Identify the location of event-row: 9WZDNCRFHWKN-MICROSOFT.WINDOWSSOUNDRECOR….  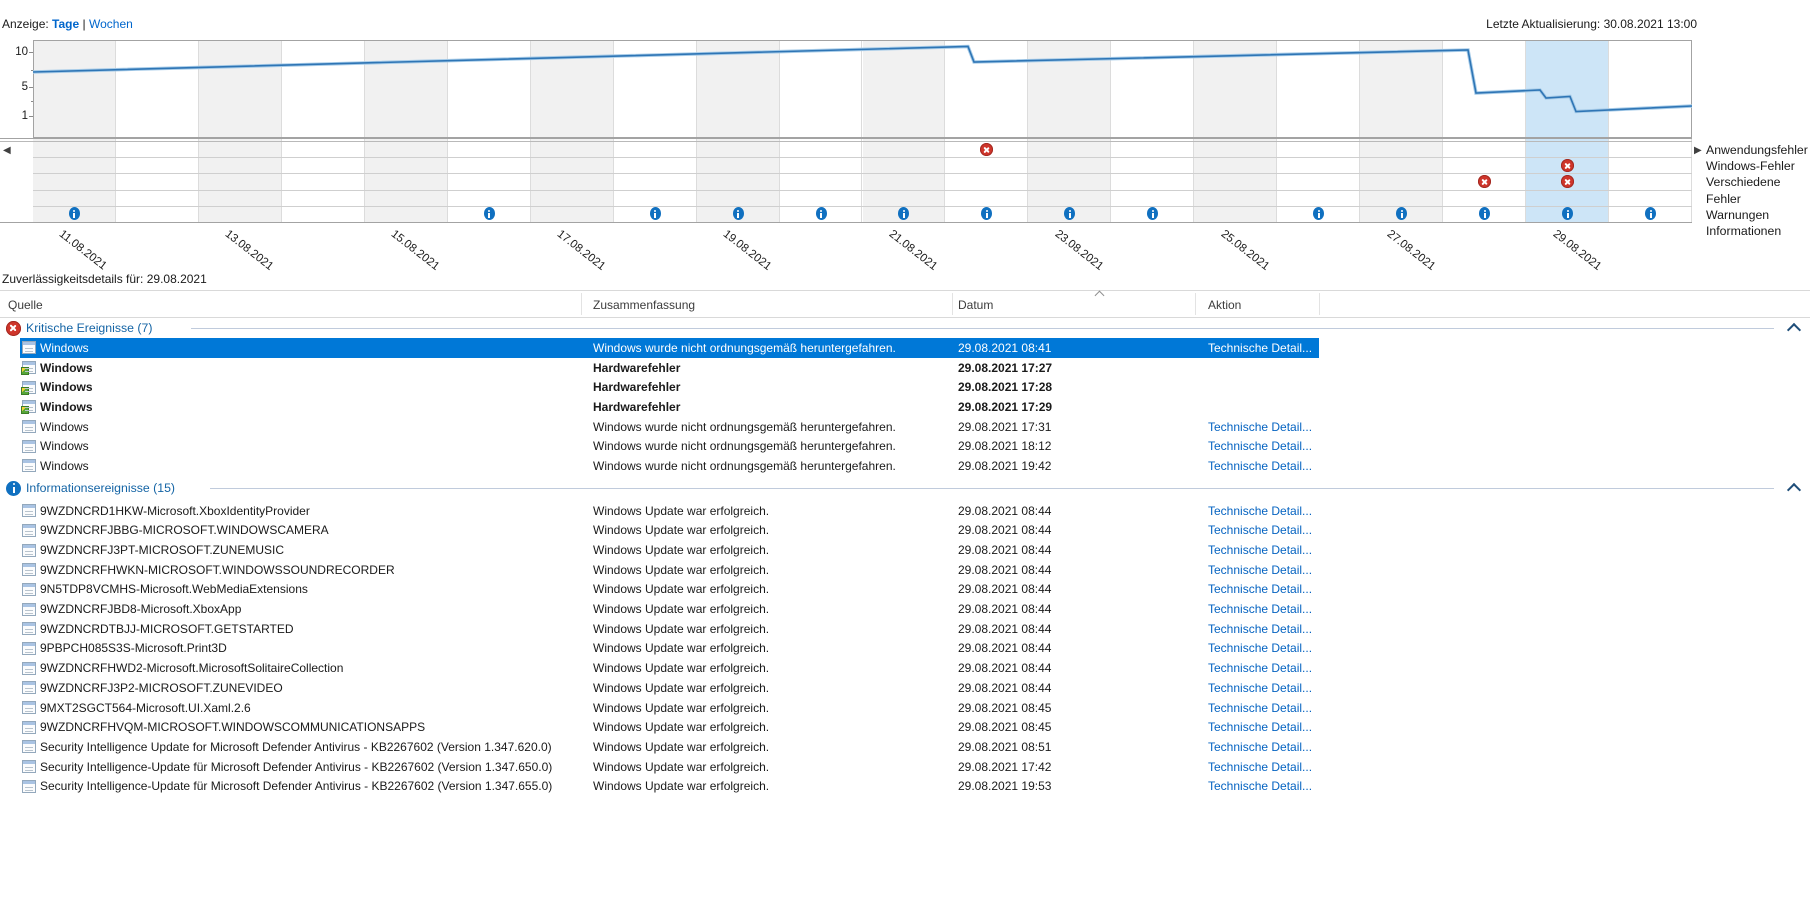
(905, 570).